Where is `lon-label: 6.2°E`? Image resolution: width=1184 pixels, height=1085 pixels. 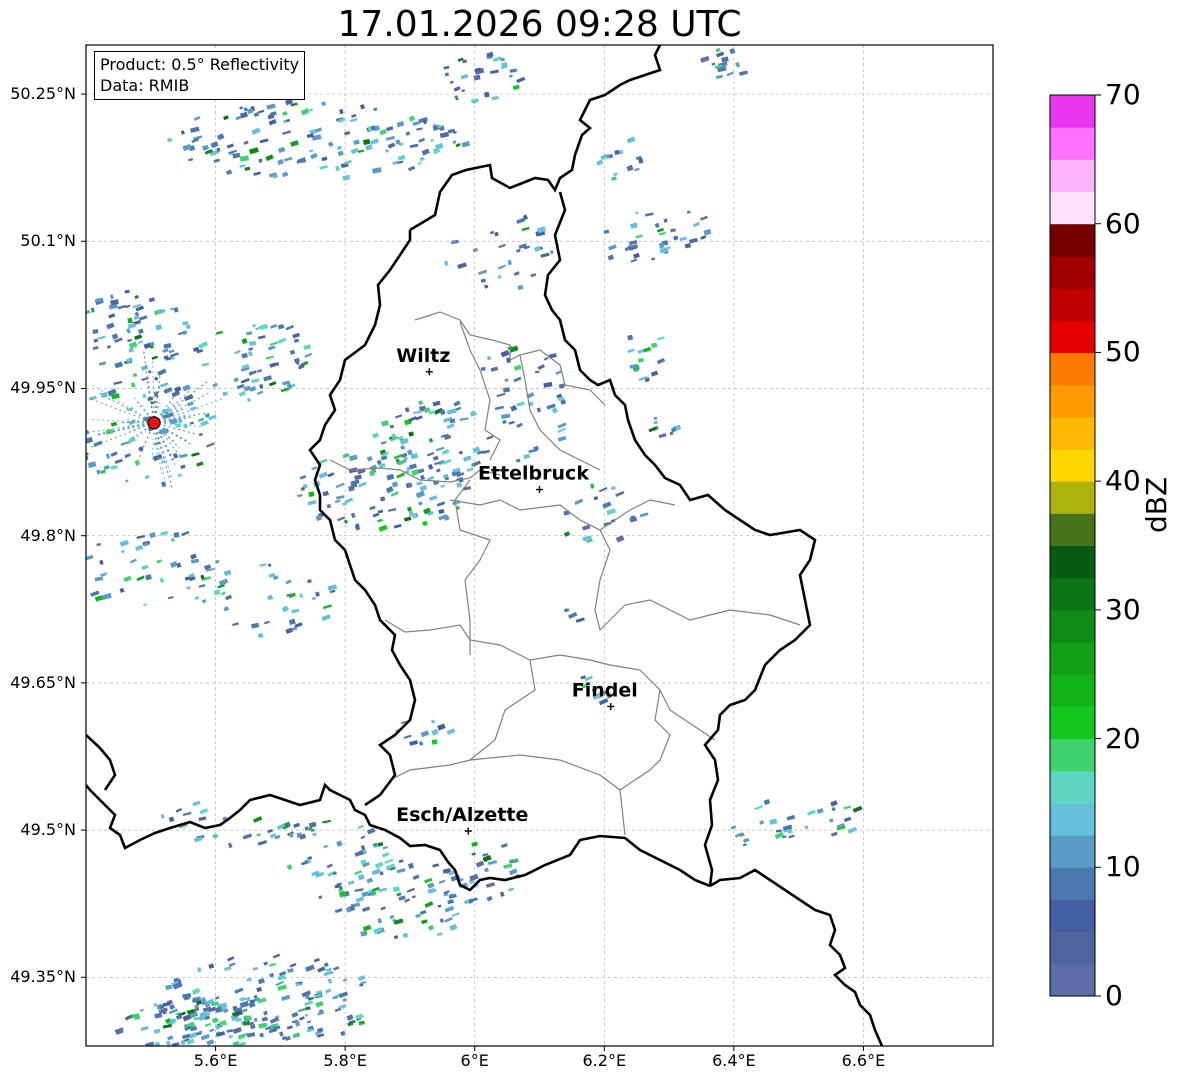 lon-label: 6.2°E is located at coordinates (604, 1060).